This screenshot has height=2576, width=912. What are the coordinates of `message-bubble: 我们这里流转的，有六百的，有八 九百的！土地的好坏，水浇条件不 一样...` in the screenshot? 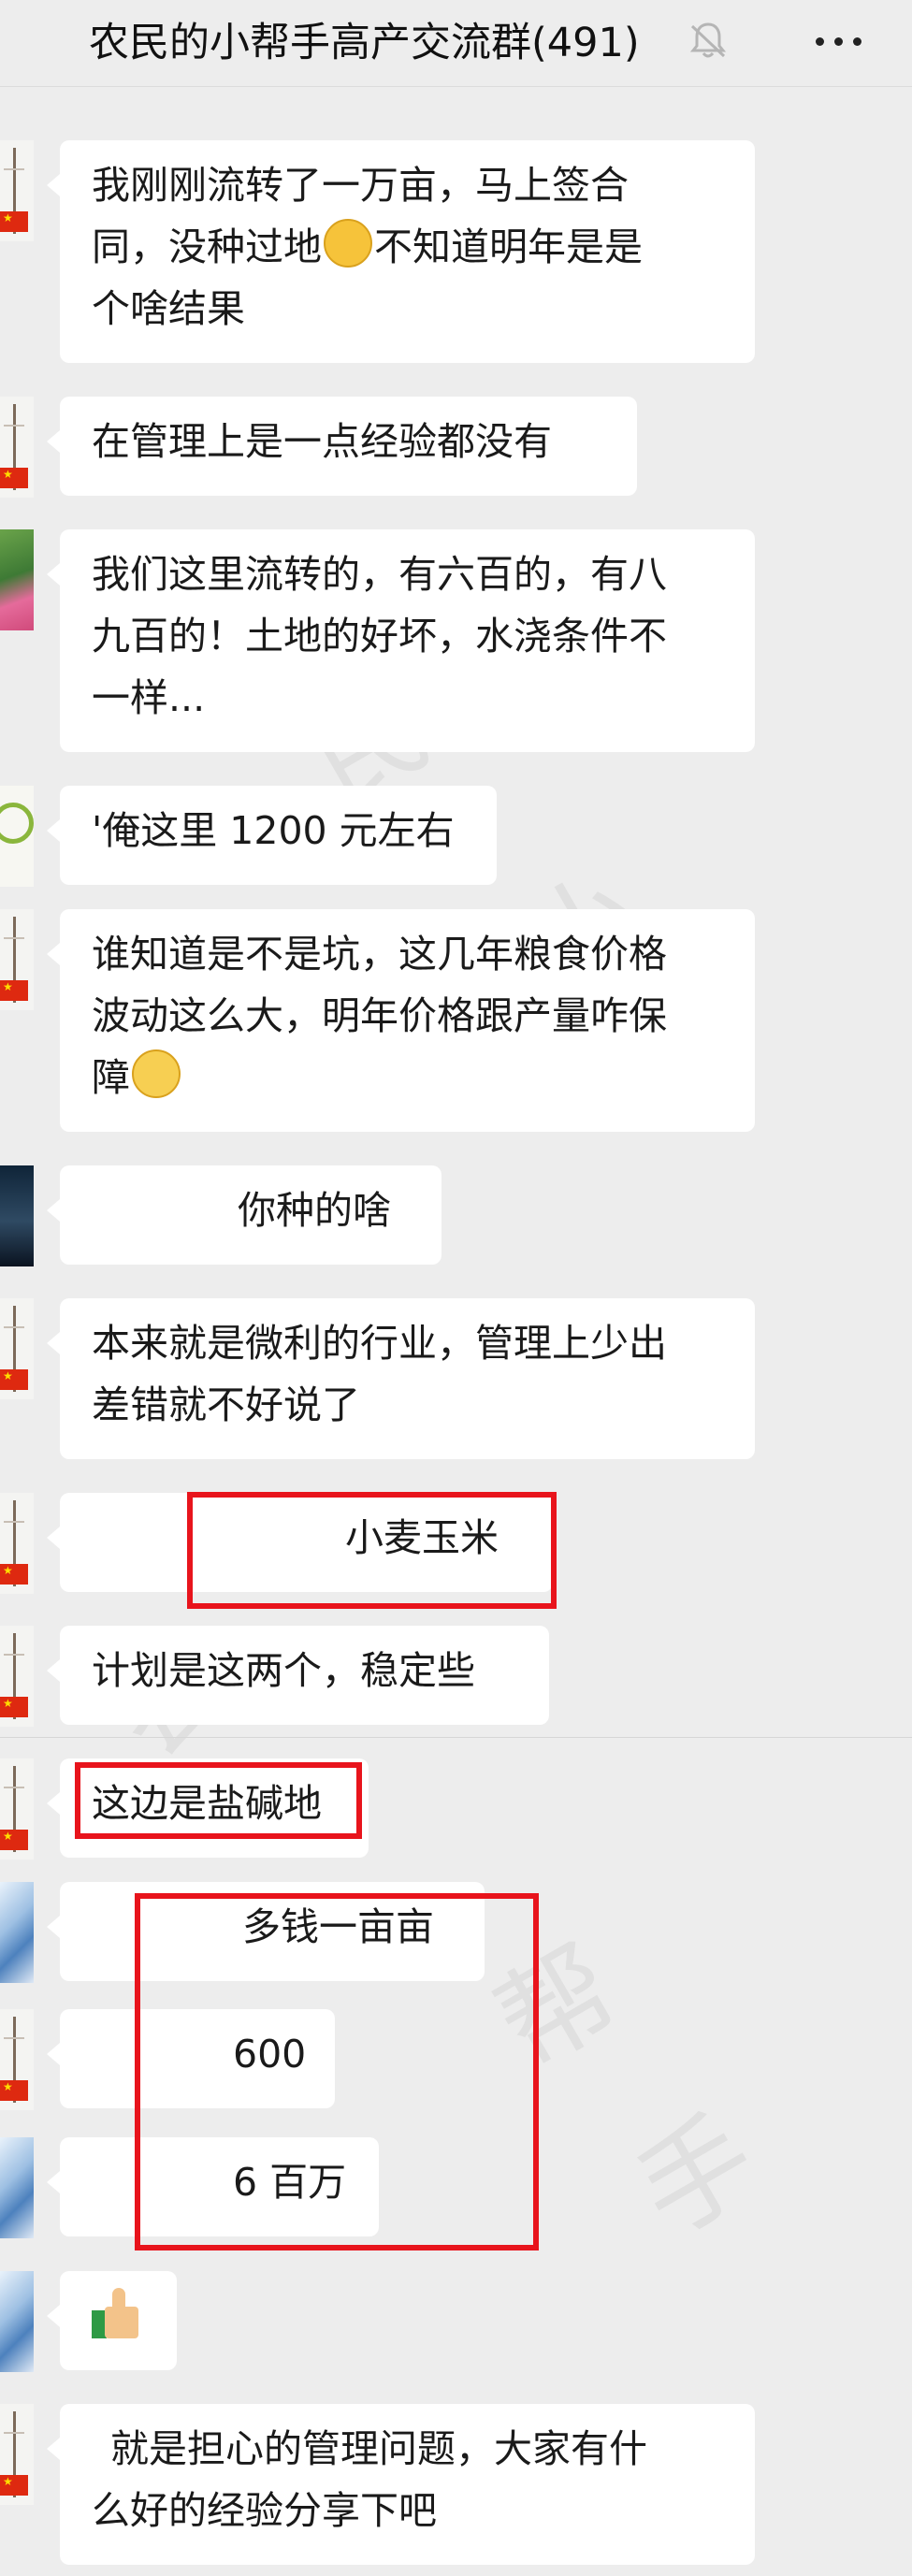 It's located at (401, 640).